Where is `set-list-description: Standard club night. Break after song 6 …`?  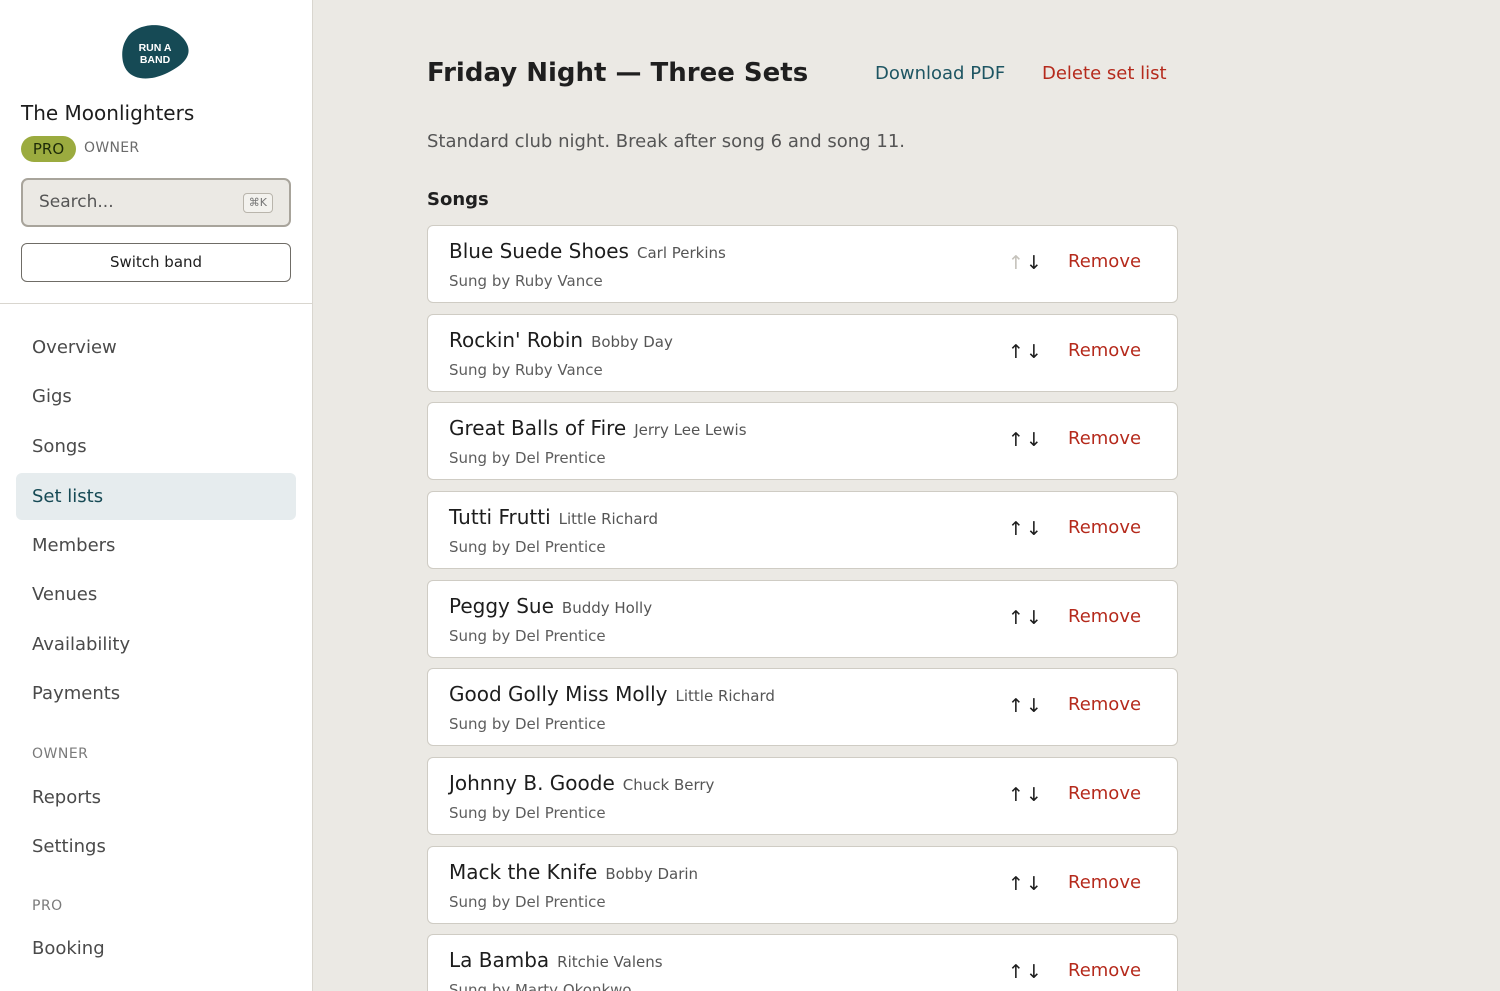
set-list-description: Standard club night. Break after song 6 … is located at coordinates (666, 141).